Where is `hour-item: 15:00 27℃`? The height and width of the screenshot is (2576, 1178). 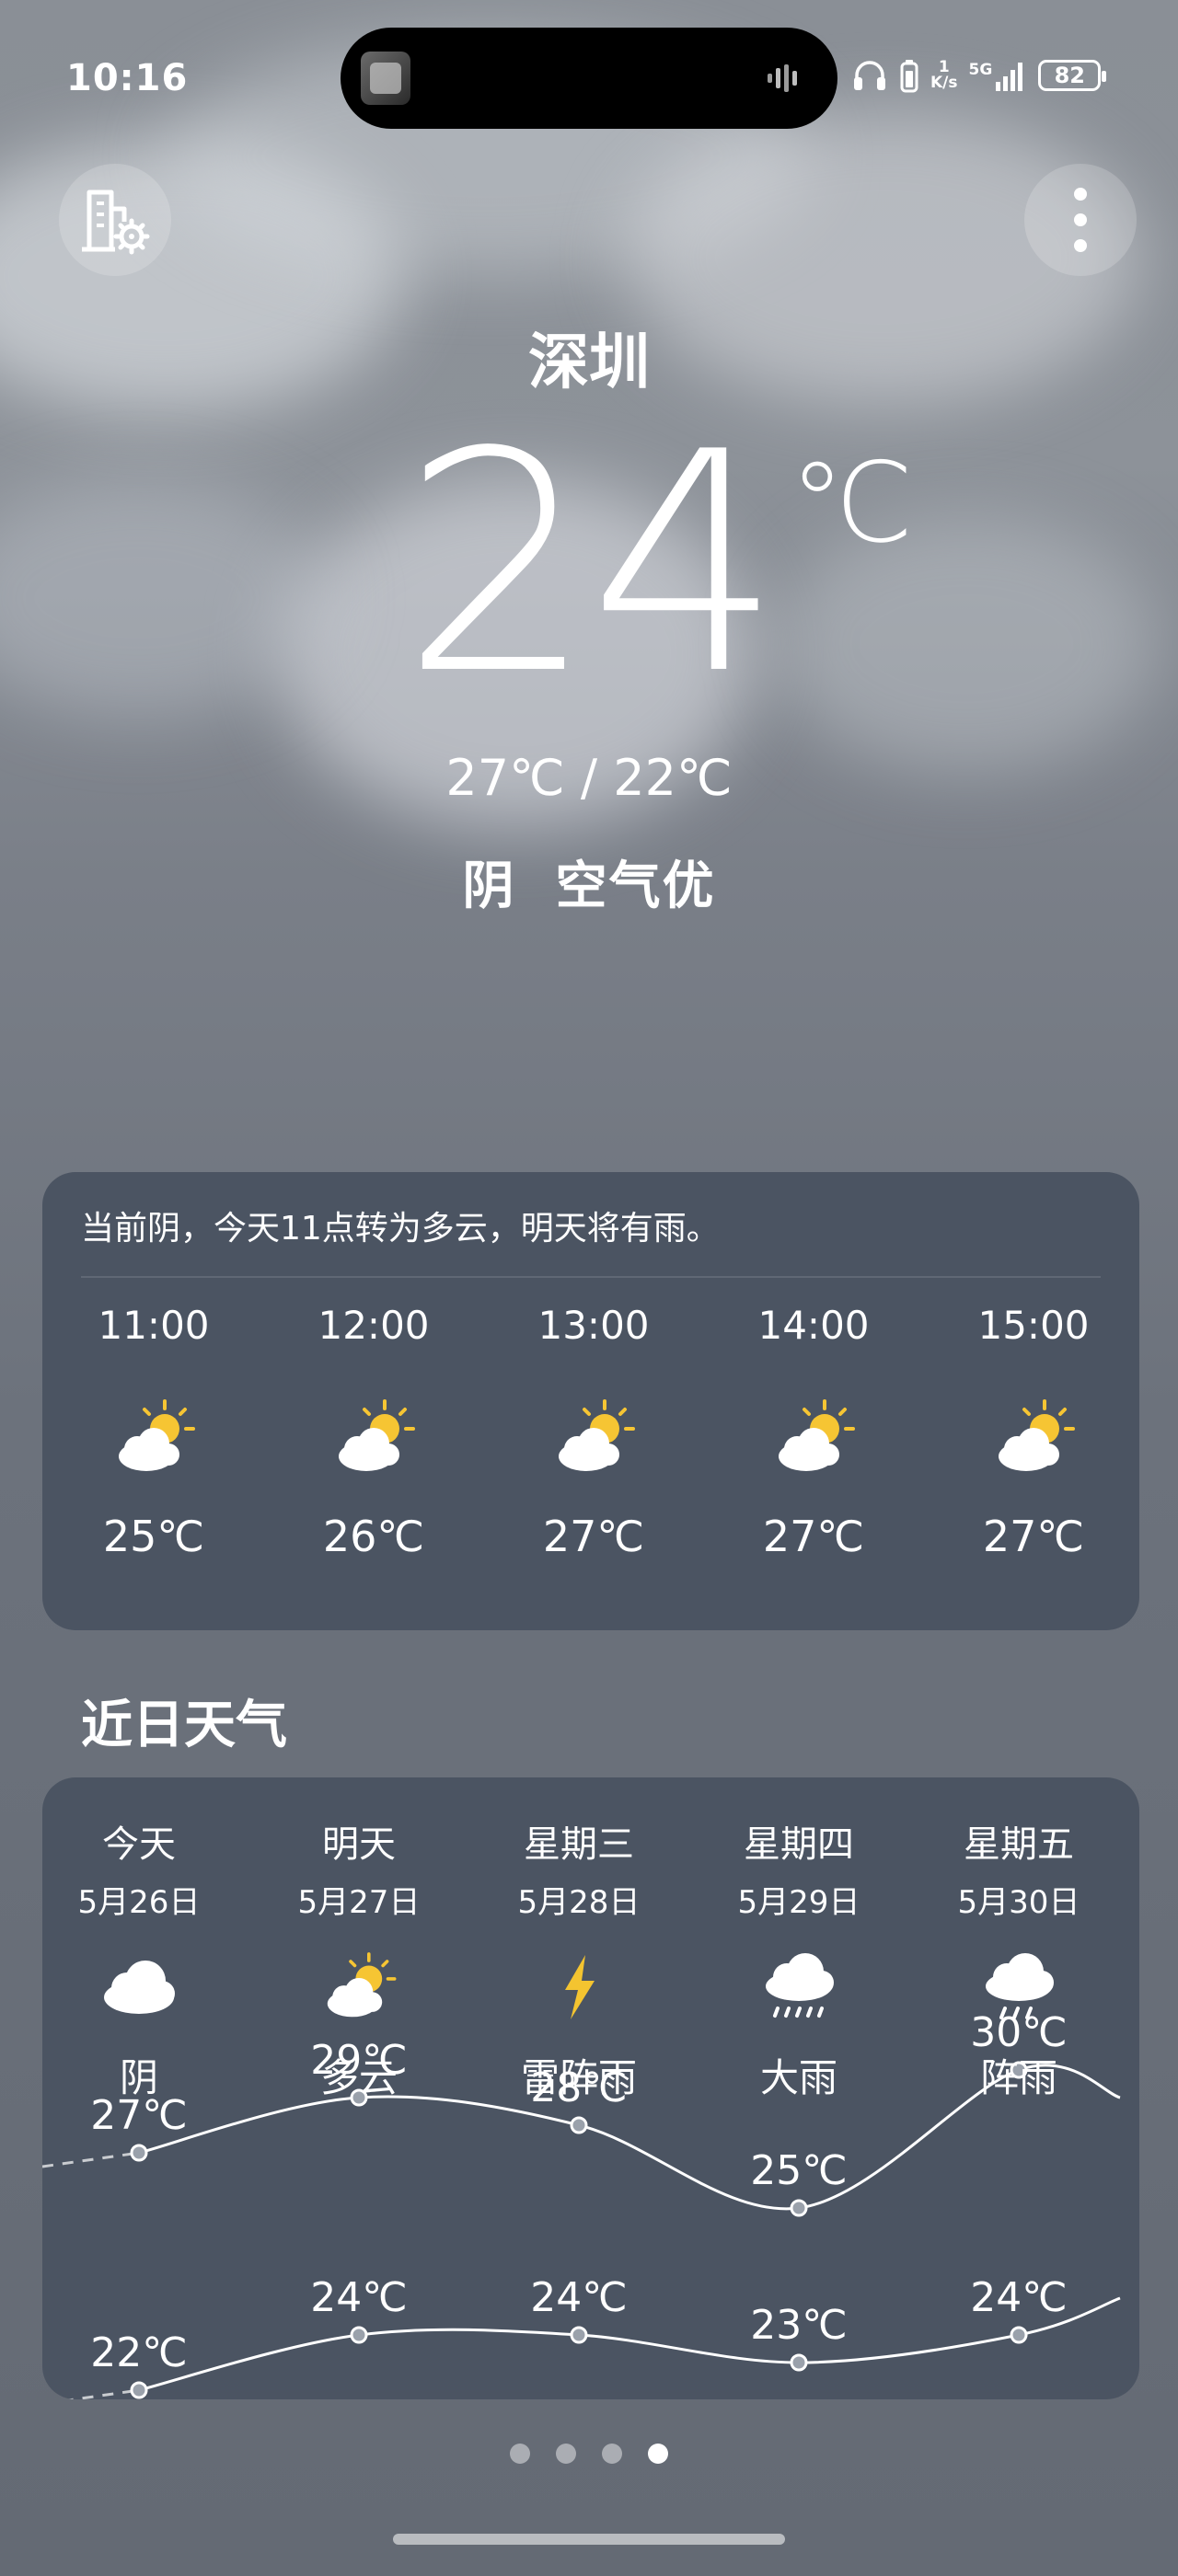 hour-item: 15:00 27℃ is located at coordinates (1033, 1432).